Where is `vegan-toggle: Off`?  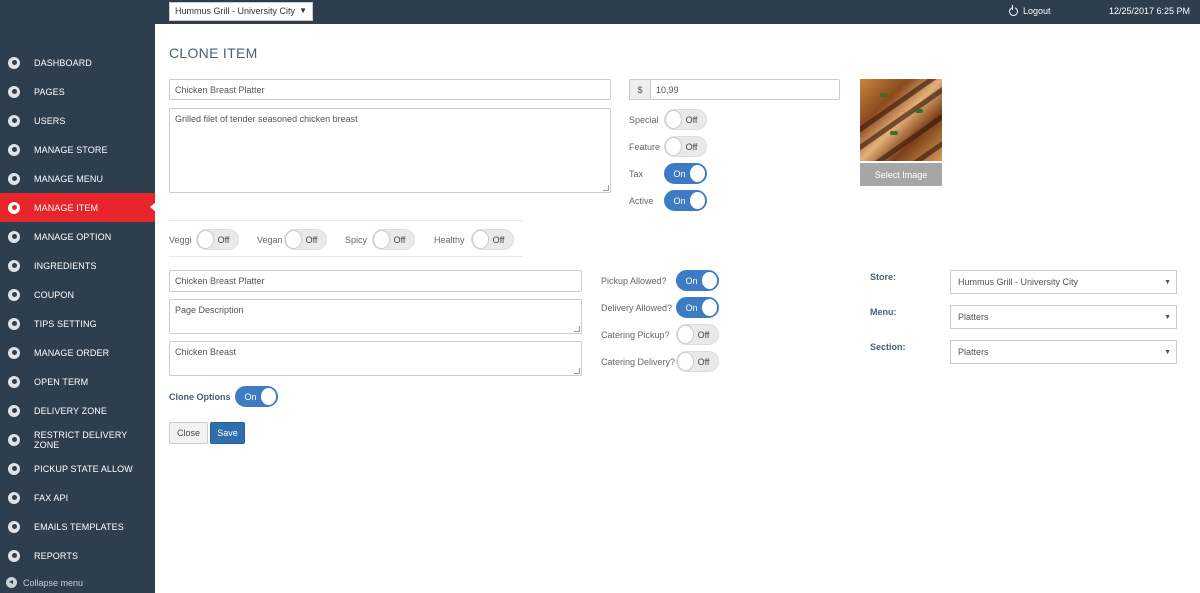
vegan-toggle: Off is located at coordinates (305, 239).